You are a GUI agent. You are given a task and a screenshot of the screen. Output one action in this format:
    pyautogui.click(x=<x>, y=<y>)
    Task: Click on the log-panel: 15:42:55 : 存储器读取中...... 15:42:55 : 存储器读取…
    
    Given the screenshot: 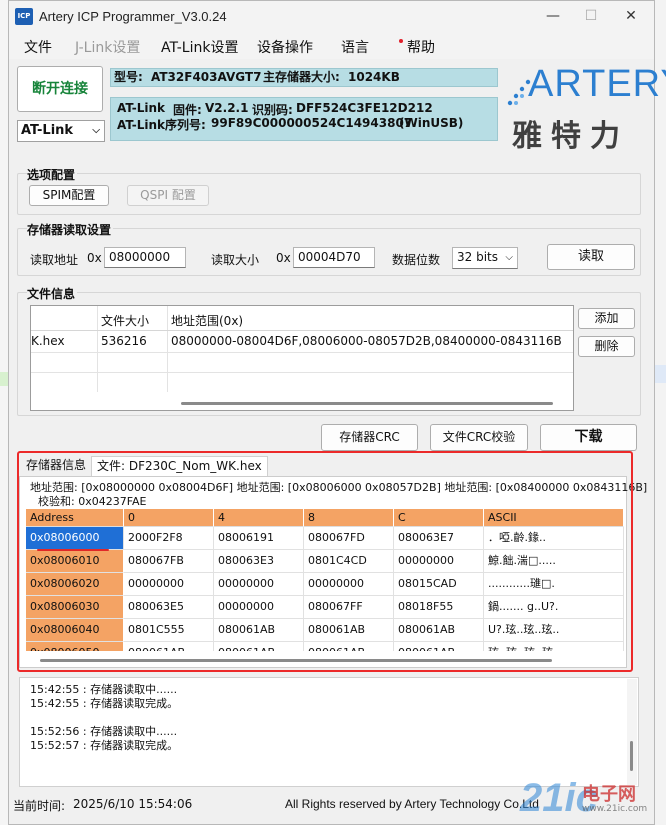 What is the action you would take?
    pyautogui.click(x=329, y=732)
    